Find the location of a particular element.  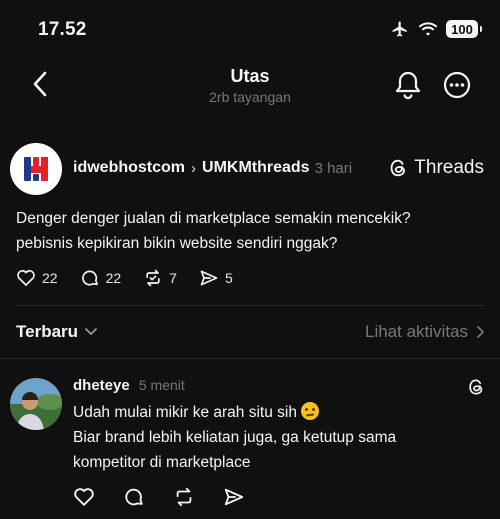

threads-label: Threads is located at coordinates (449, 167).